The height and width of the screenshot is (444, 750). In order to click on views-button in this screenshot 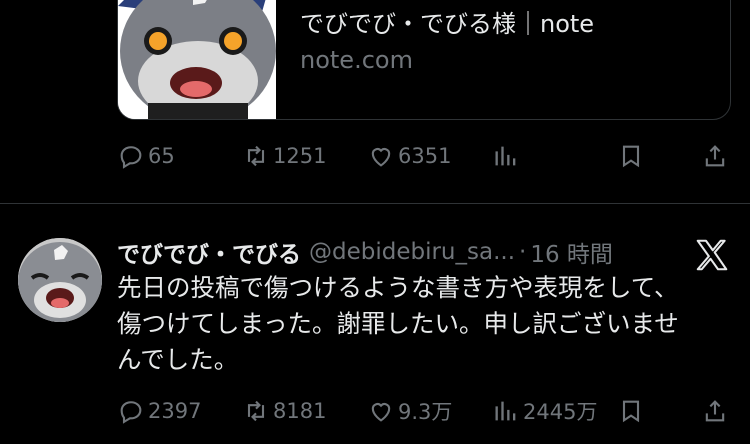, I will do `click(506, 156)`.